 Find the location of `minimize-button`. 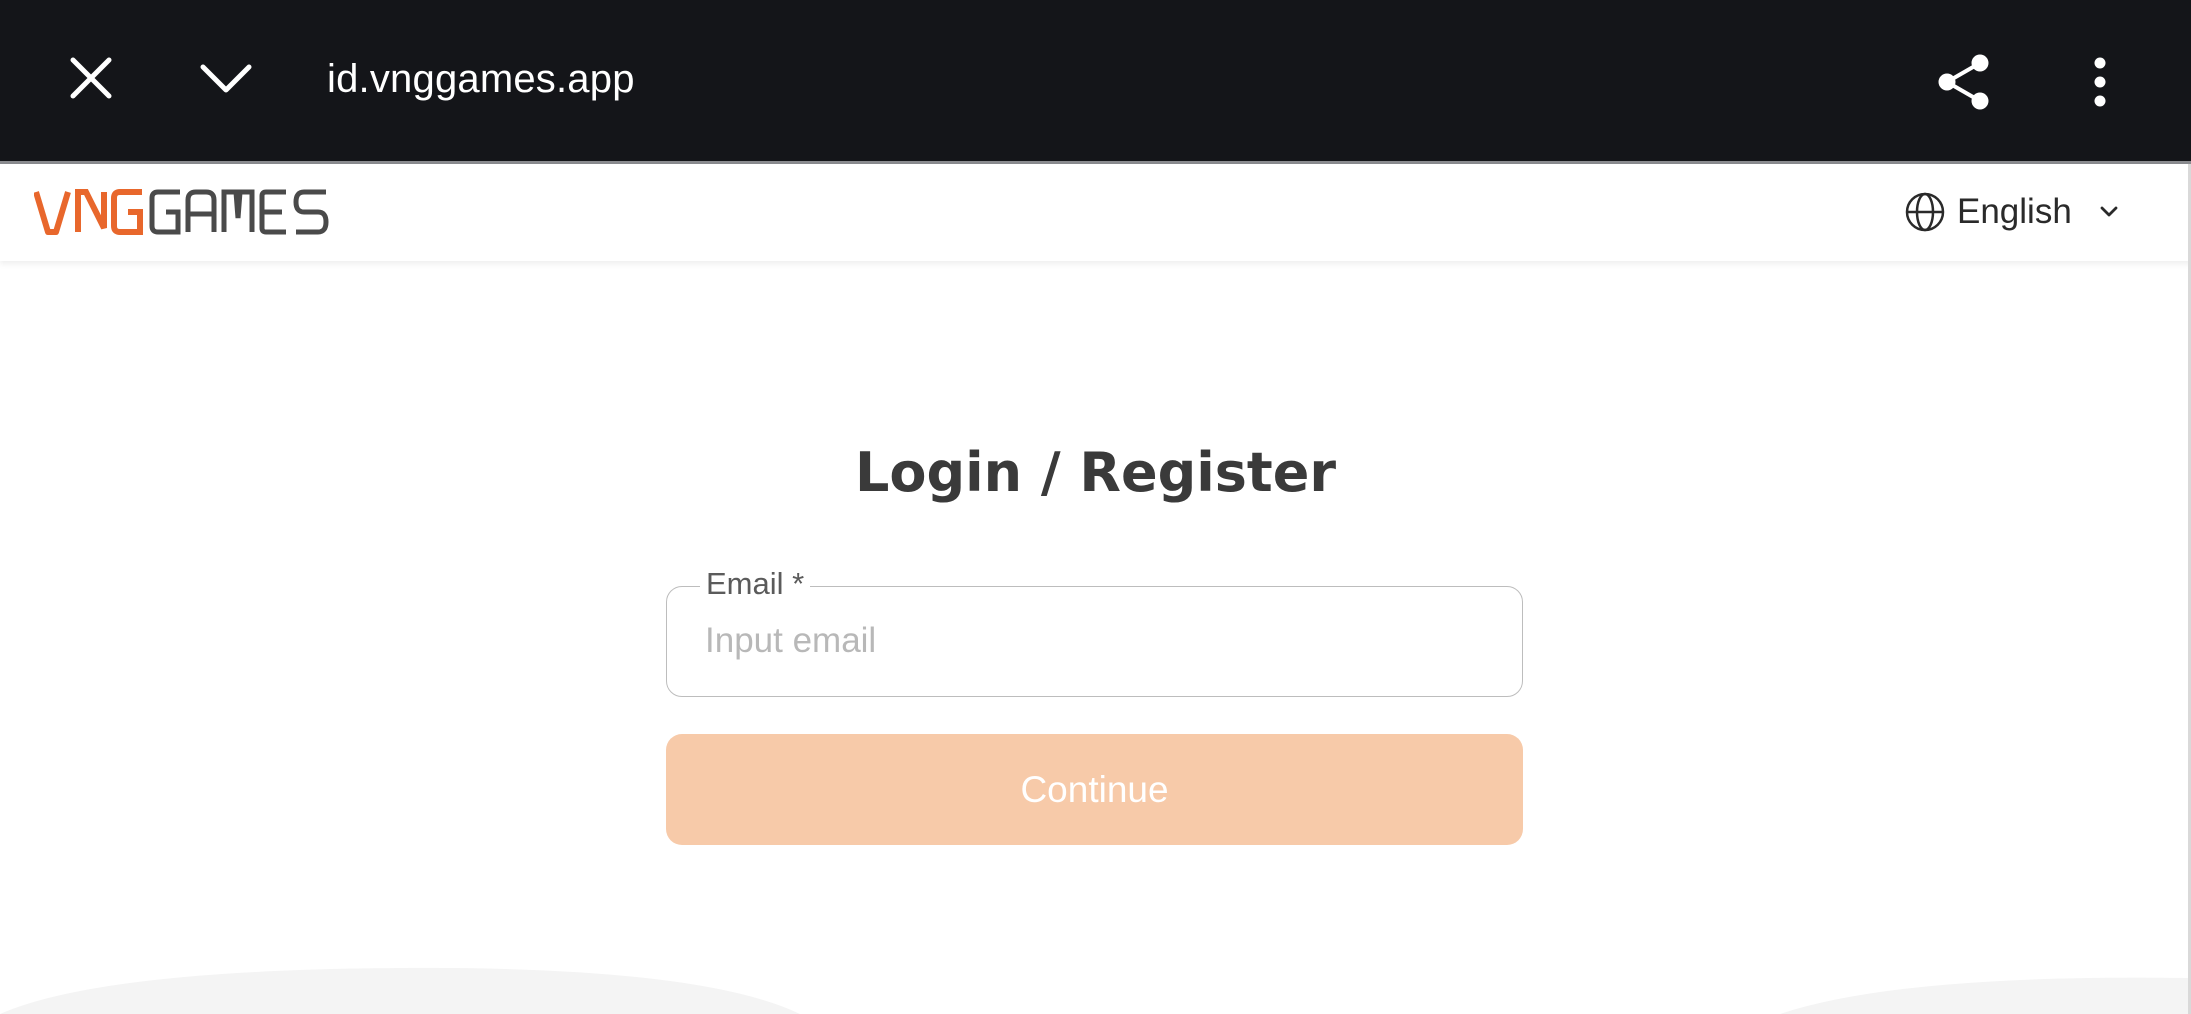

minimize-button is located at coordinates (226, 78).